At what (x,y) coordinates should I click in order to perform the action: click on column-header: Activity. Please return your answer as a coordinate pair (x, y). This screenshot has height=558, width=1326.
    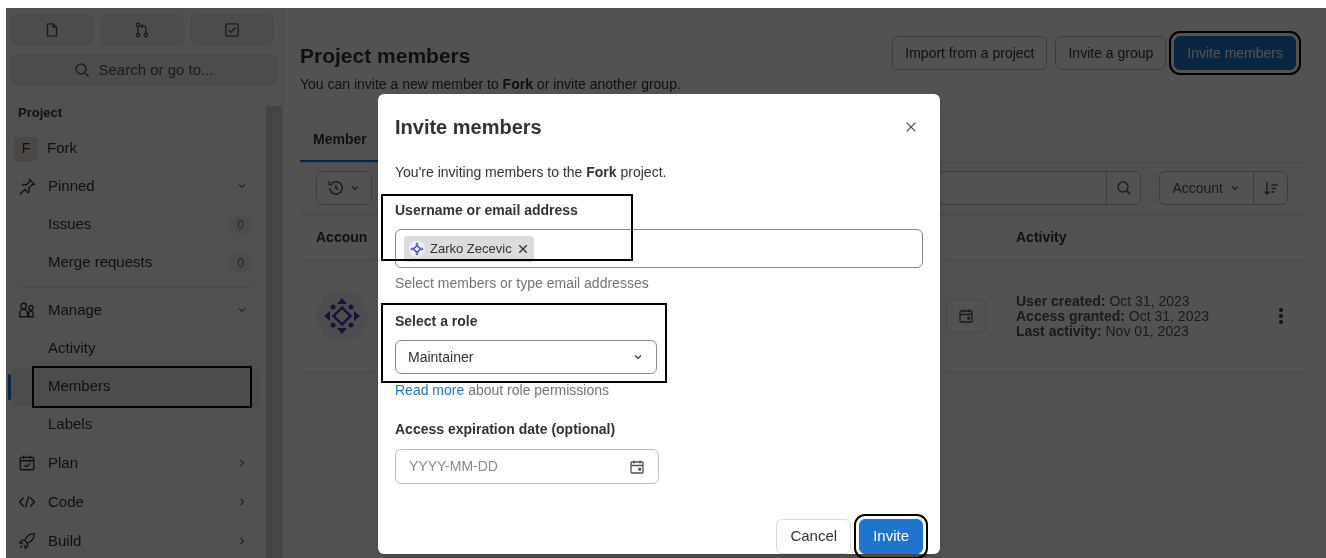
    Looking at the image, I should click on (1041, 237).